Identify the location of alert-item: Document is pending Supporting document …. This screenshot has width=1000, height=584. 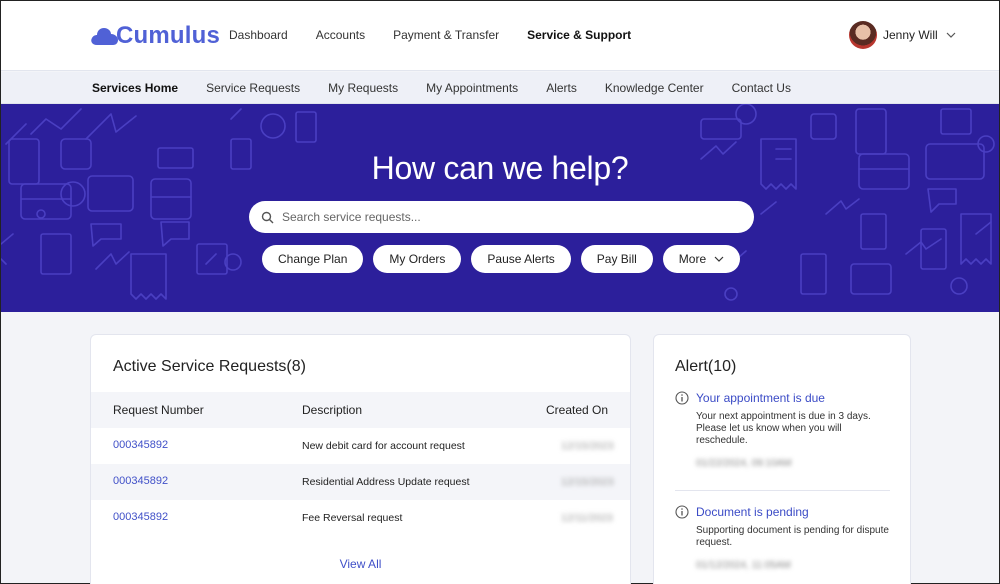
(785, 538).